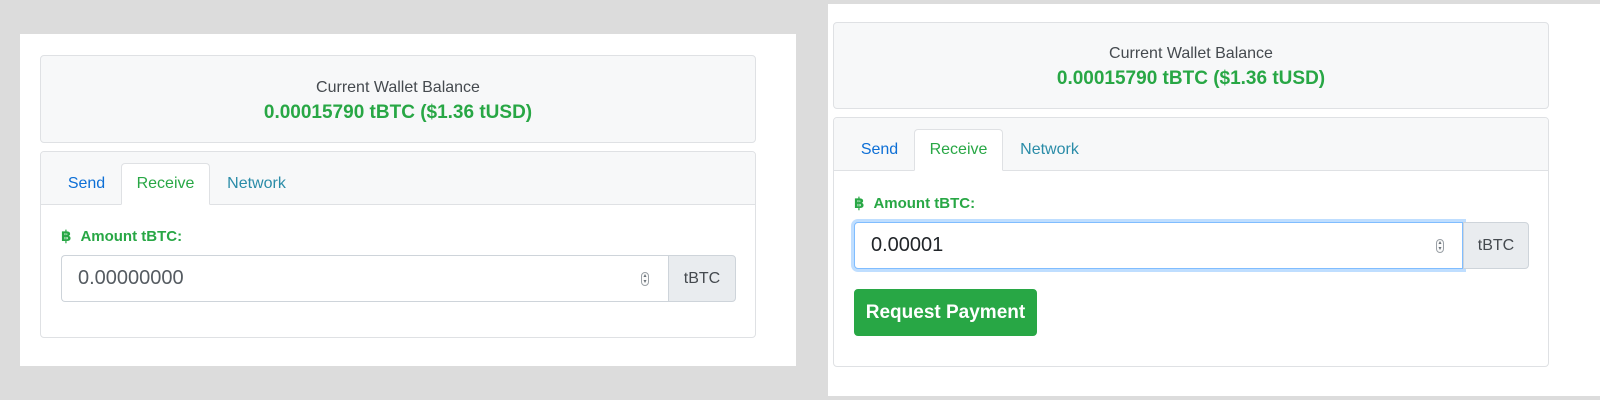  What do you see at coordinates (945, 312) in the screenshot?
I see `request-payment-button: Request Payment` at bounding box center [945, 312].